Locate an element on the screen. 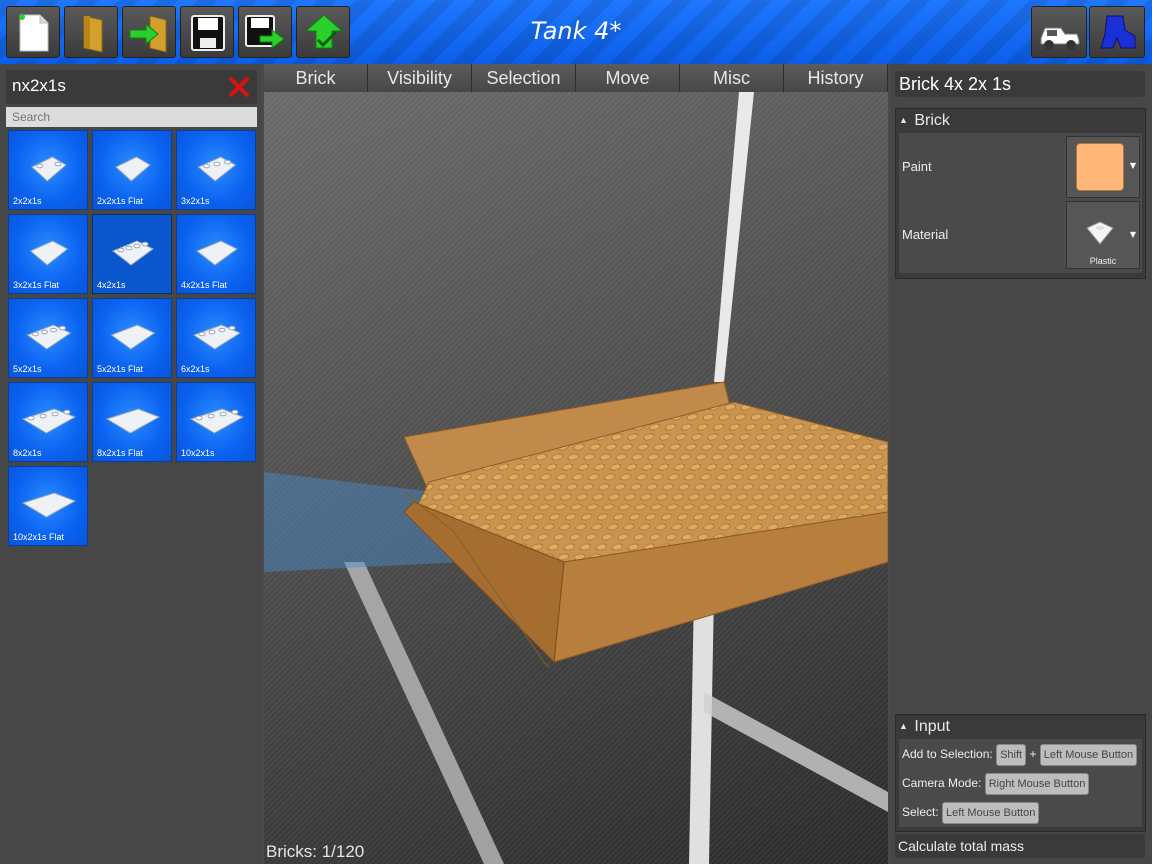 The width and height of the screenshot is (1152, 864). menu-misc: Misc is located at coordinates (732, 78).